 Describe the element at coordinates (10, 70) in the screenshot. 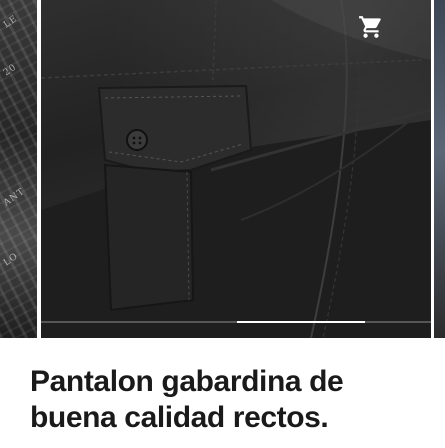

I see `print-text: 20` at that location.